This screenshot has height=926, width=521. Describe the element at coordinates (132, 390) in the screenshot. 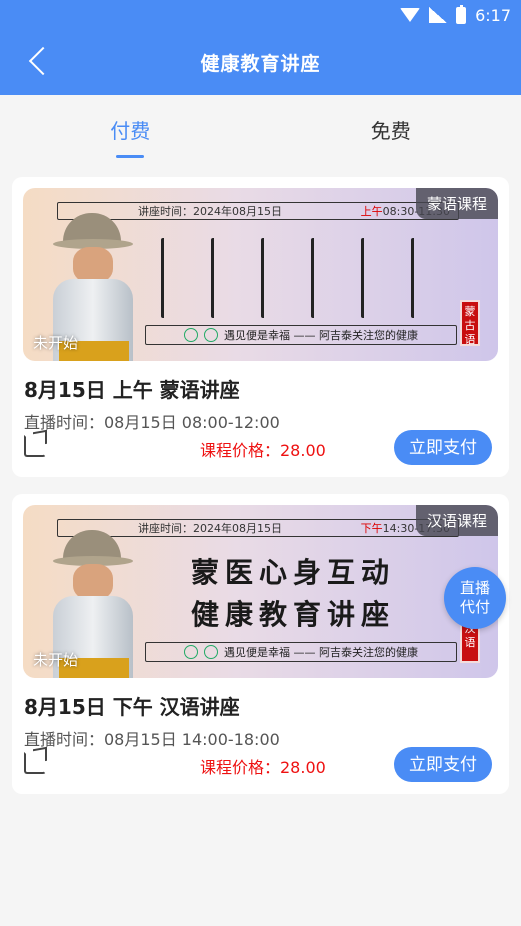

I see `course-title: 8月15日 上午 蒙语讲座` at that location.